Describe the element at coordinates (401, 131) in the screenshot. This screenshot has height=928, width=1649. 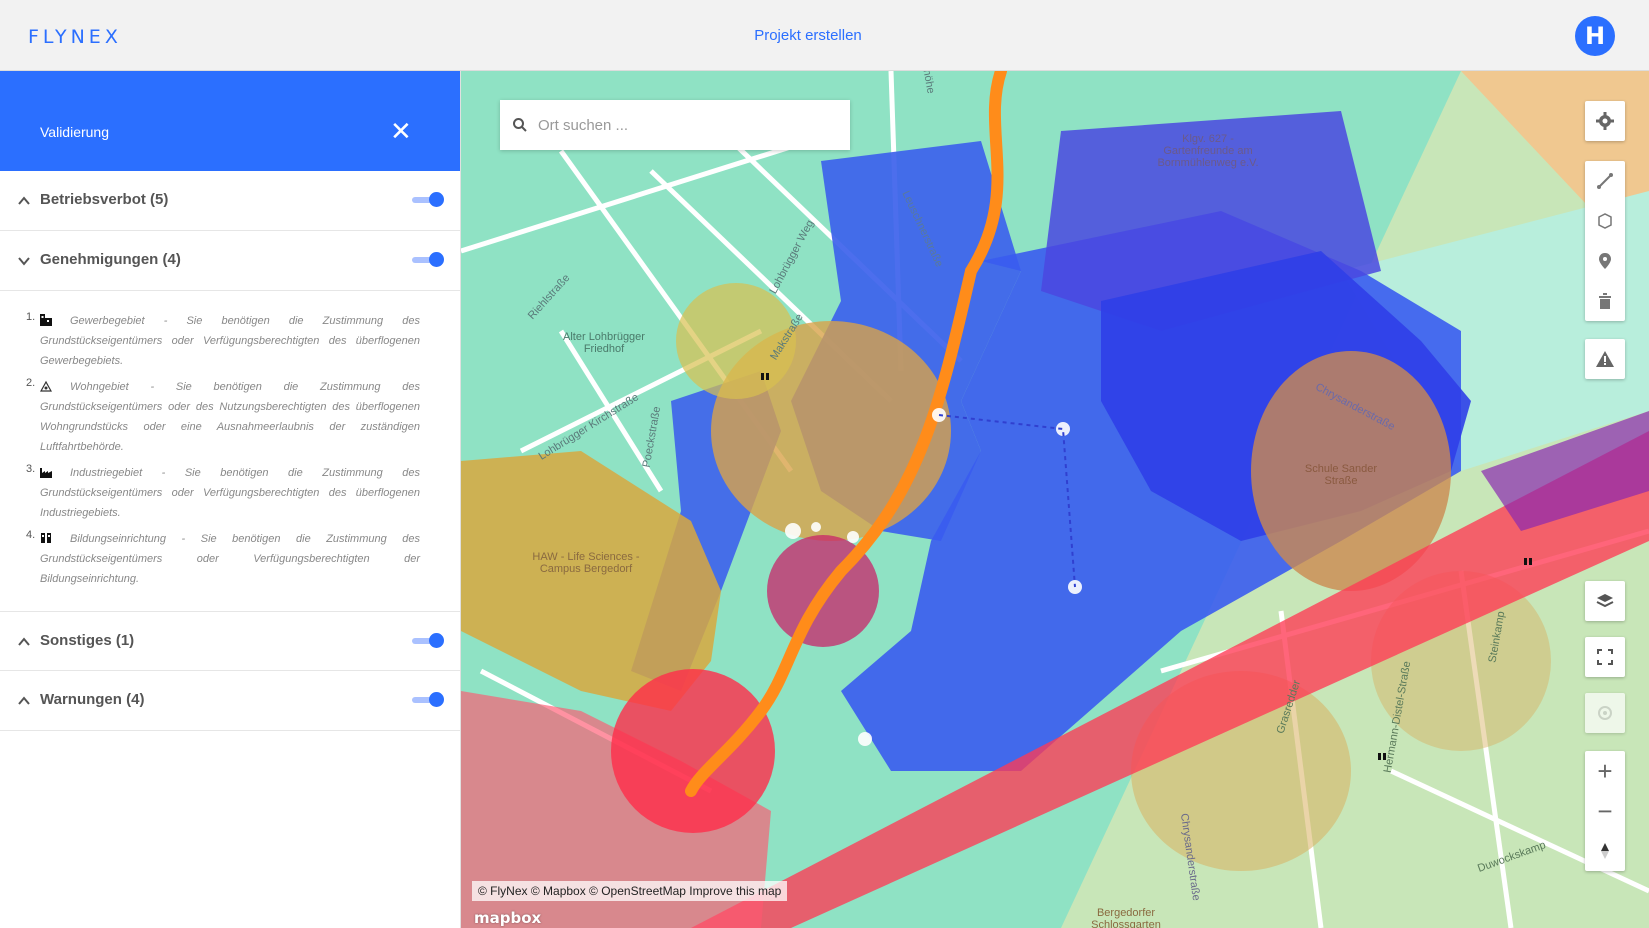
I see `close-icon: ✕` at that location.